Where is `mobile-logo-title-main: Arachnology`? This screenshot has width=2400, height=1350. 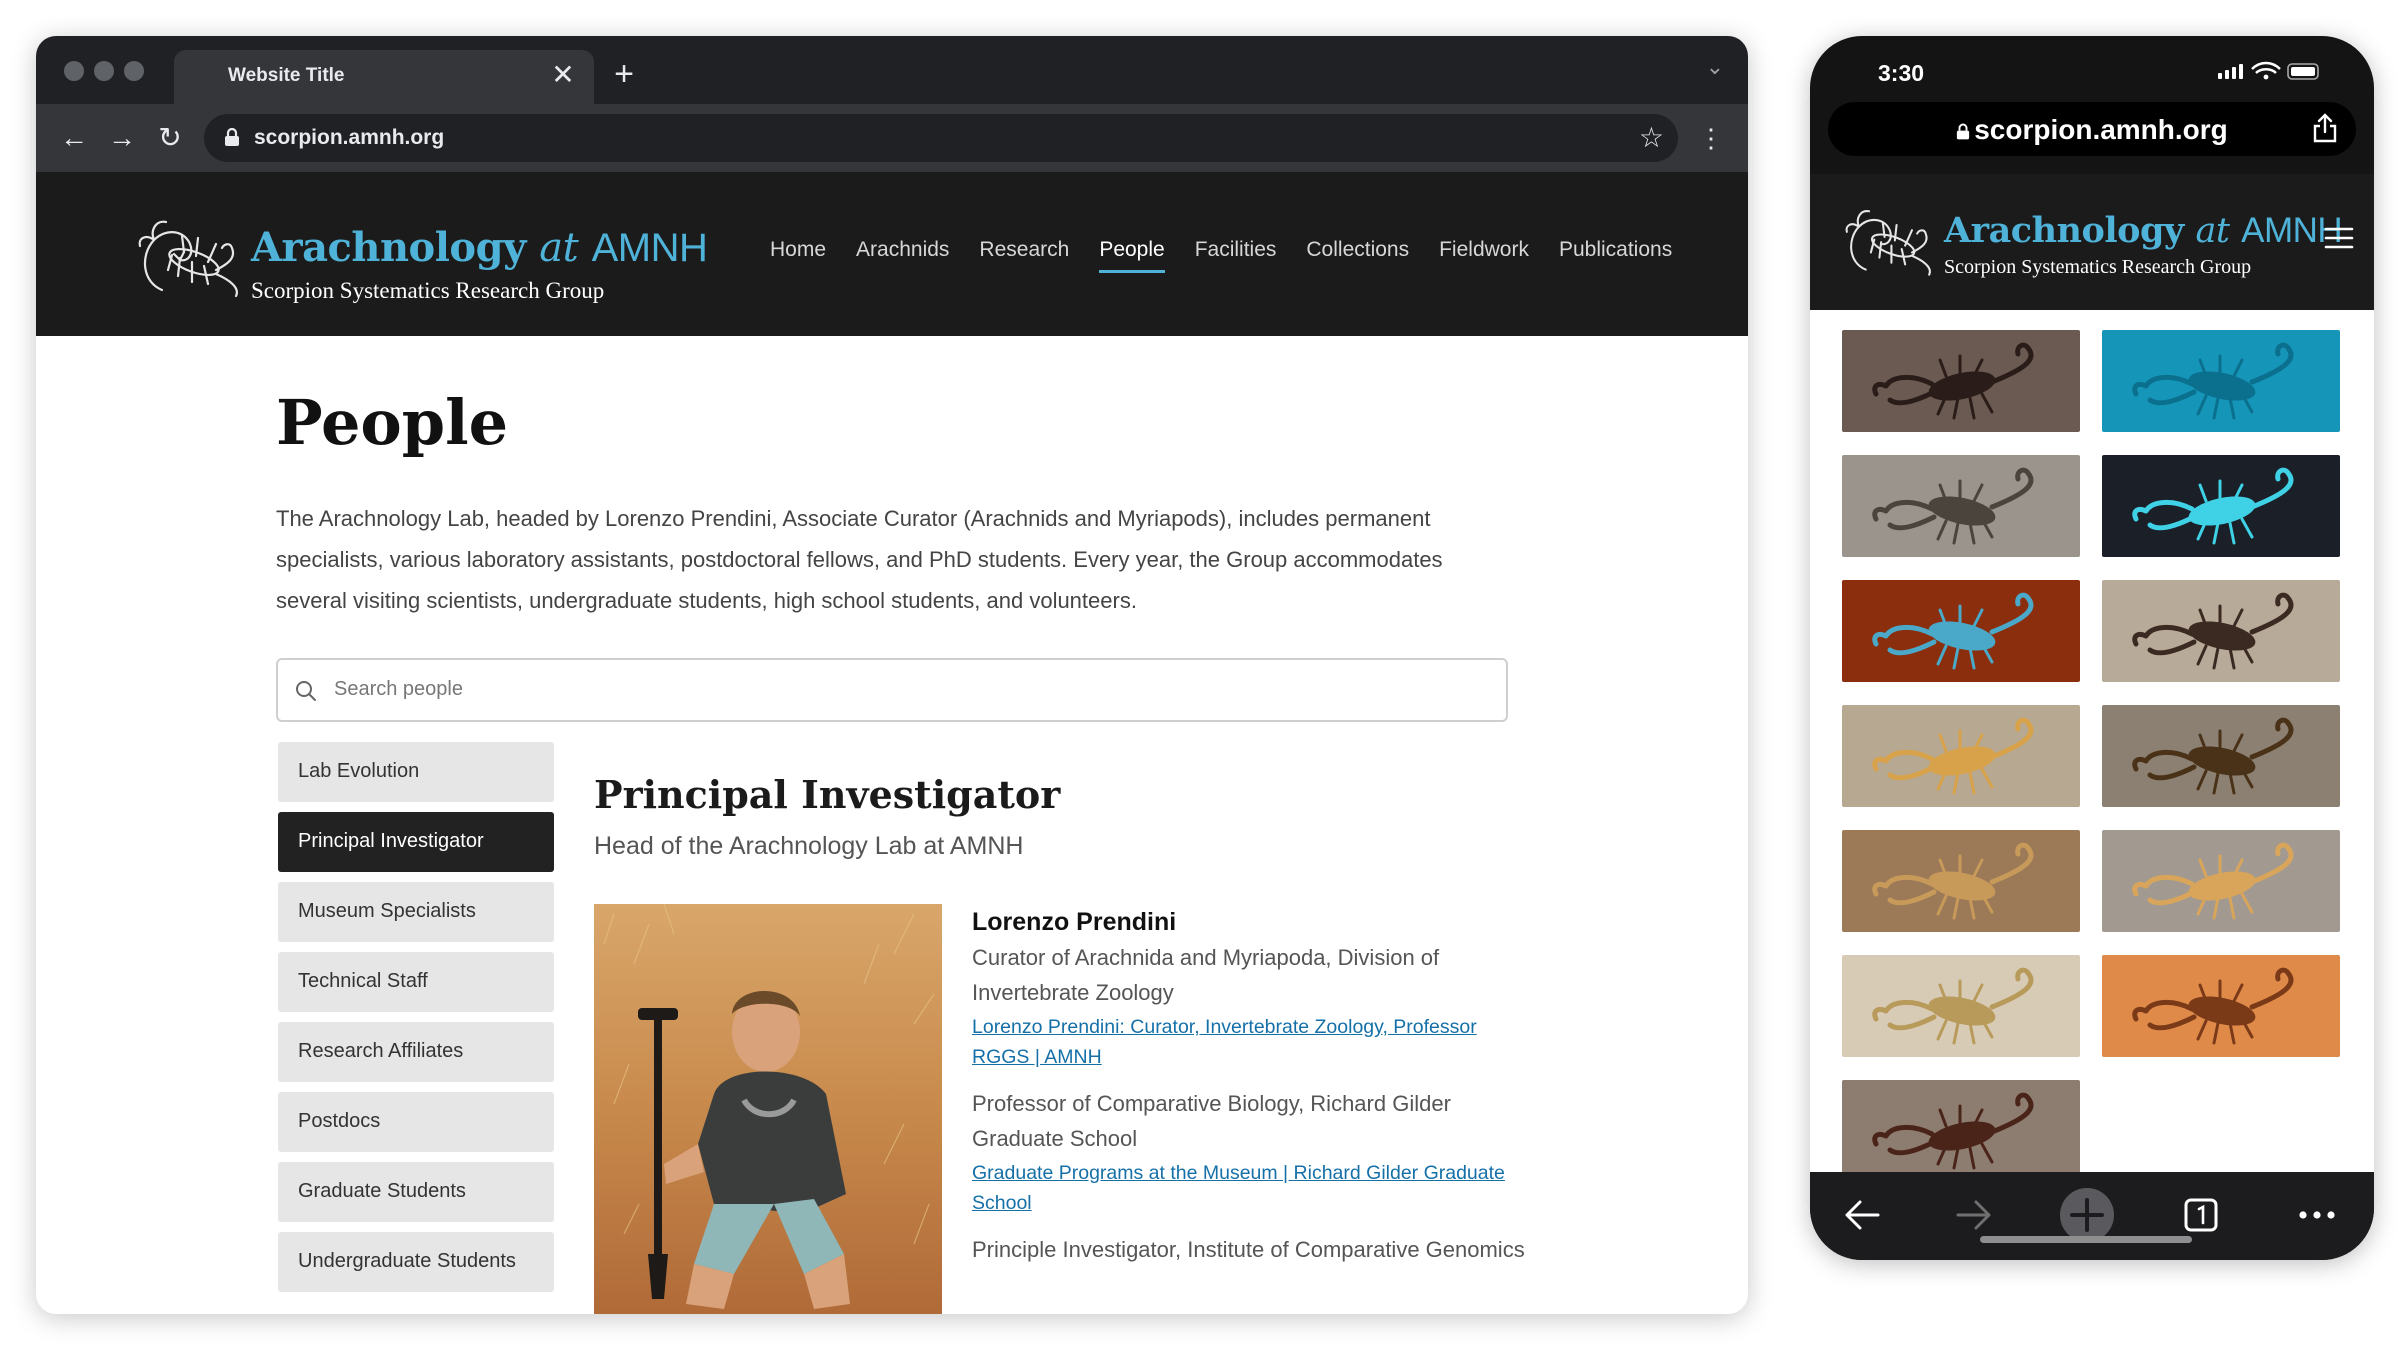 mobile-logo-title-main: Arachnology is located at coordinates (2064, 230).